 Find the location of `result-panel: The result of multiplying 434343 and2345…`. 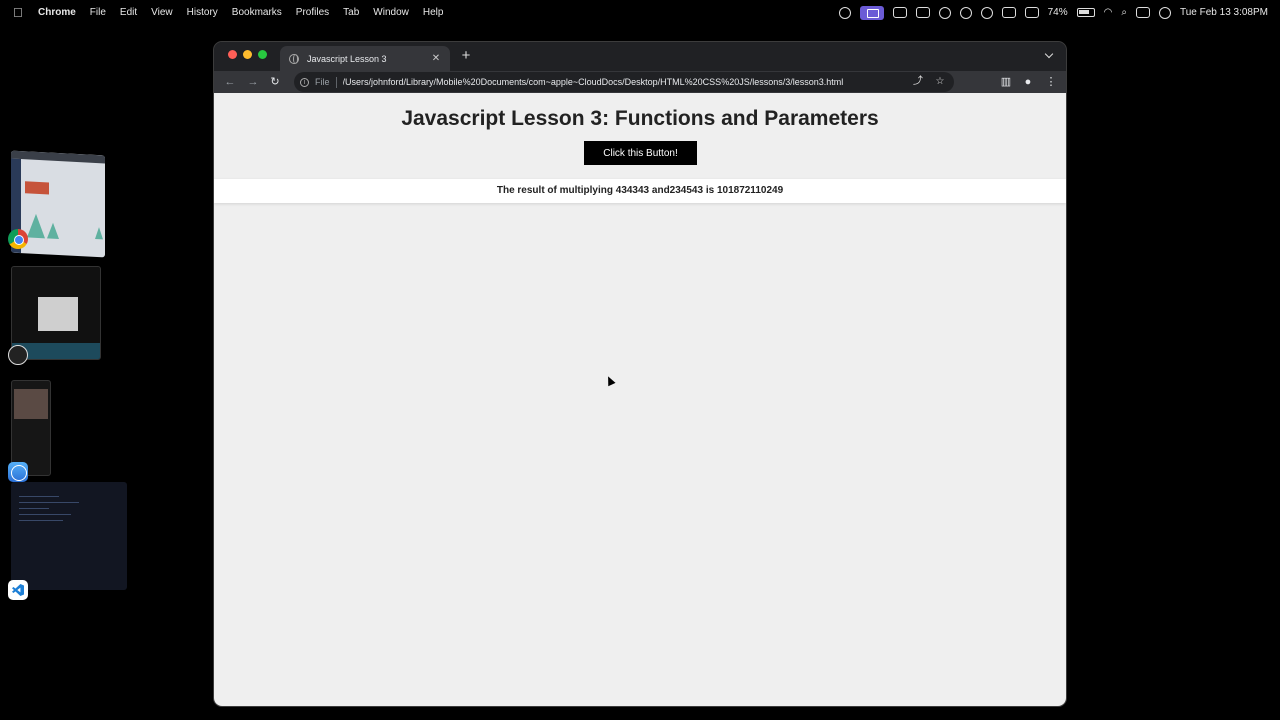

result-panel: The result of multiplying 434343 and2345… is located at coordinates (640, 191).